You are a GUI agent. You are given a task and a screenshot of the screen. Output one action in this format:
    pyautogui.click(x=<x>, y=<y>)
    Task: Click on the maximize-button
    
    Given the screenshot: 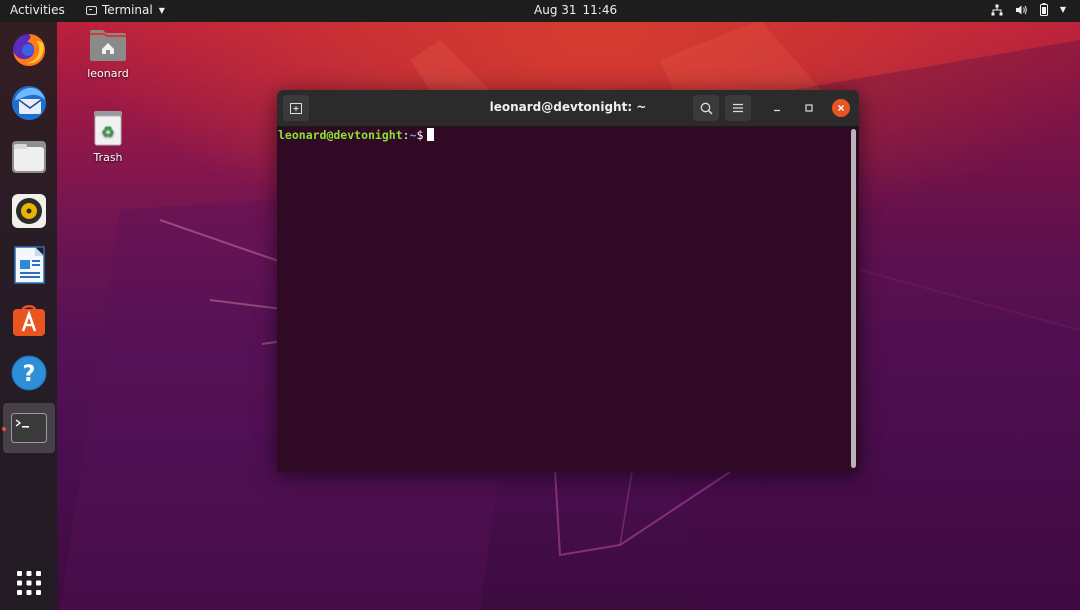 What is the action you would take?
    pyautogui.click(x=809, y=108)
    